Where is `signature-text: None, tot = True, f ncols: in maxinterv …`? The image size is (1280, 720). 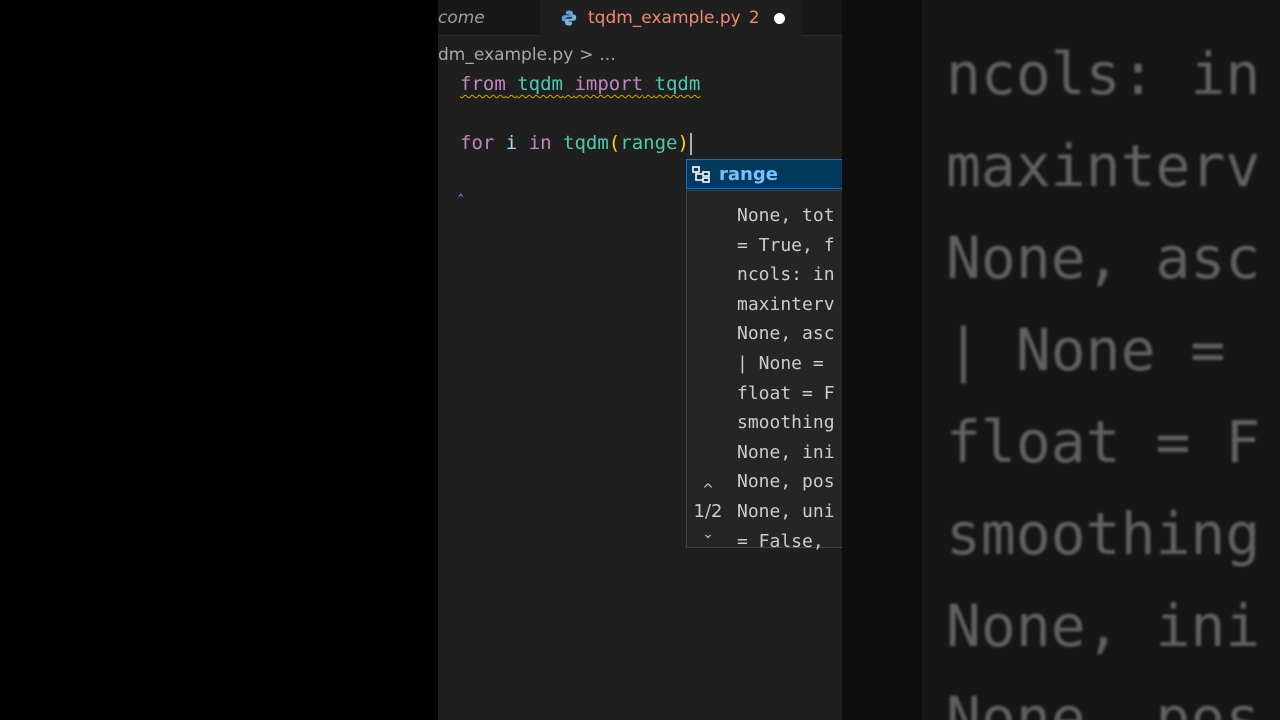
signature-text: None, tot = True, f ncols: in maxinterv … is located at coordinates (786, 378).